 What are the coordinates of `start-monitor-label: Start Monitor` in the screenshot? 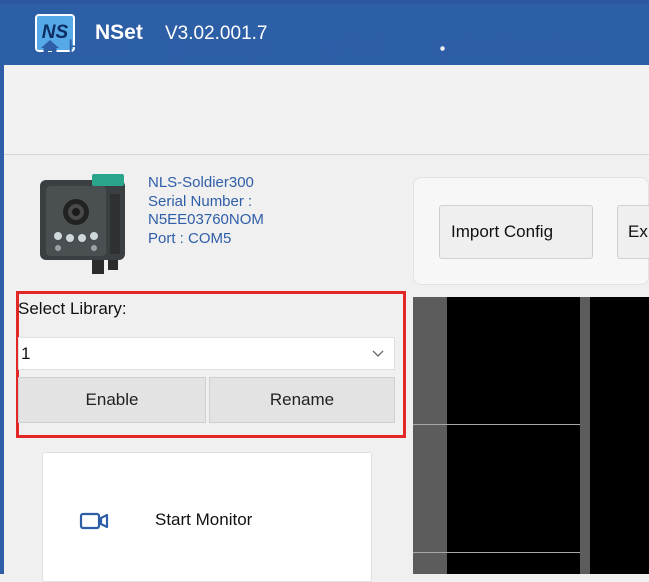 It's located at (204, 519).